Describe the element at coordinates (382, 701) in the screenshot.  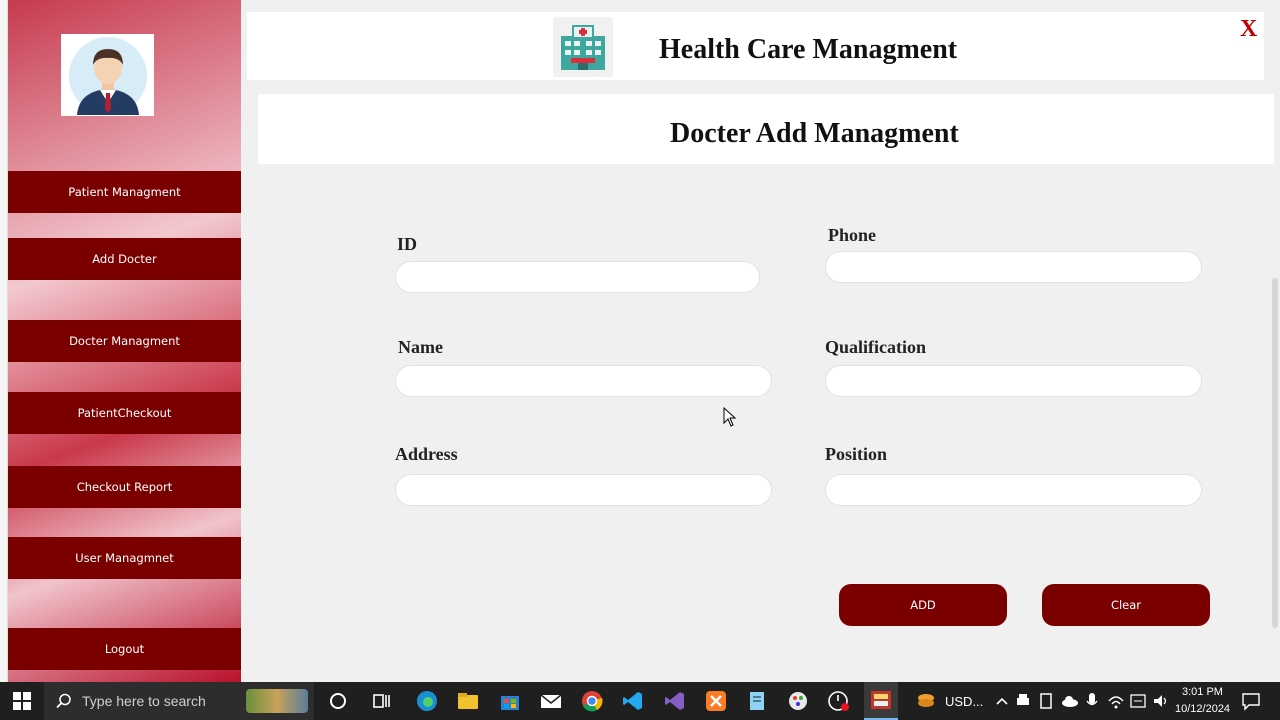
I see `task-view-icon` at that location.